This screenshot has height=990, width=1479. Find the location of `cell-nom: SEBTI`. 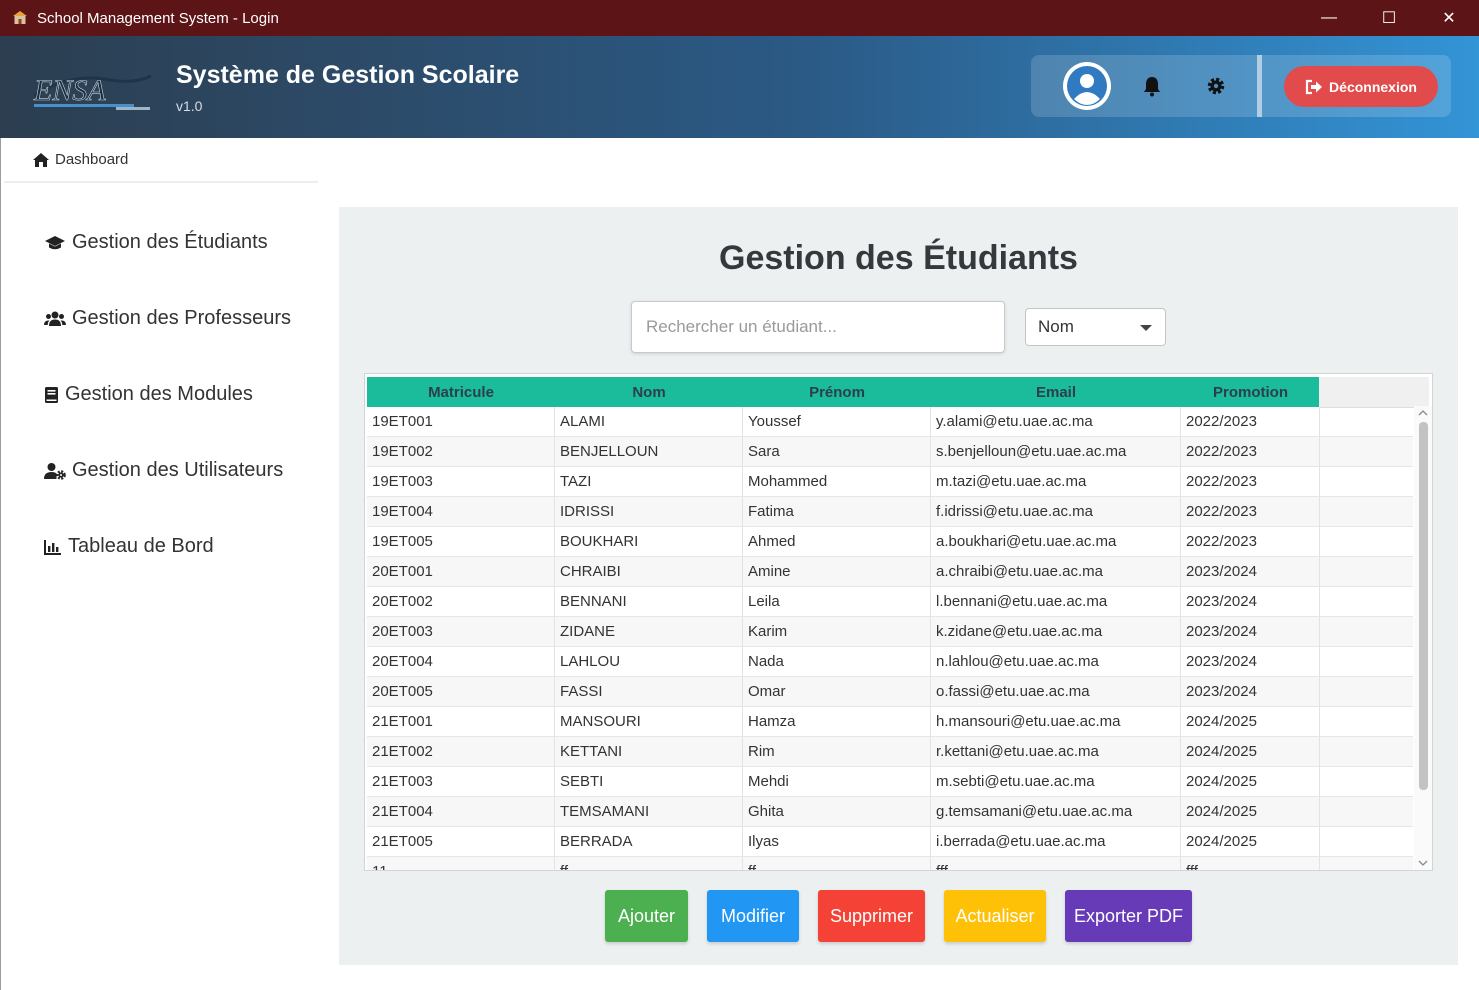

cell-nom: SEBTI is located at coordinates (649, 781).